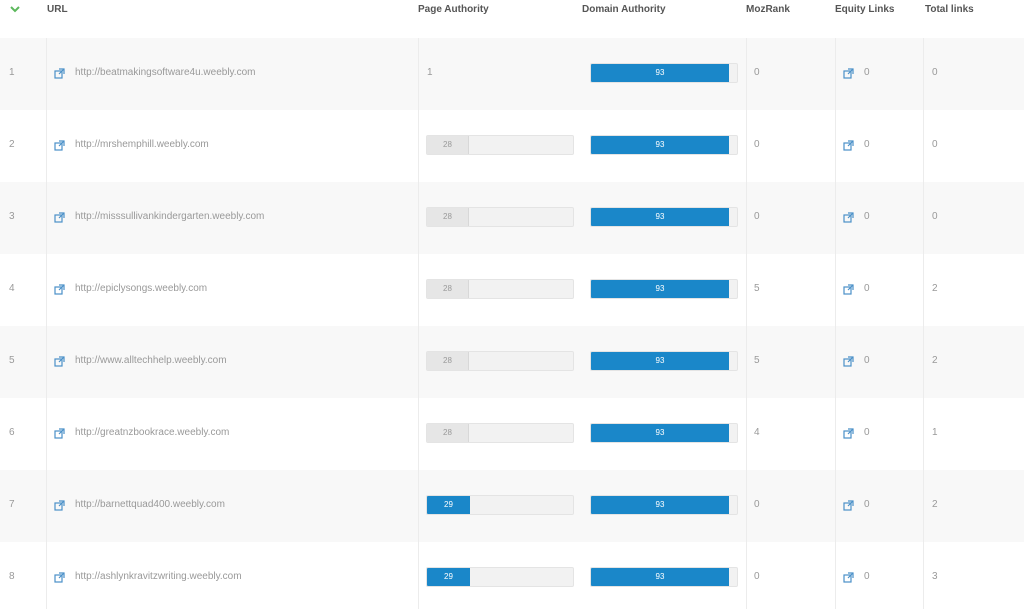  Describe the element at coordinates (864, 9) in the screenshot. I see `column-header-equity-links: Equity Links` at that location.